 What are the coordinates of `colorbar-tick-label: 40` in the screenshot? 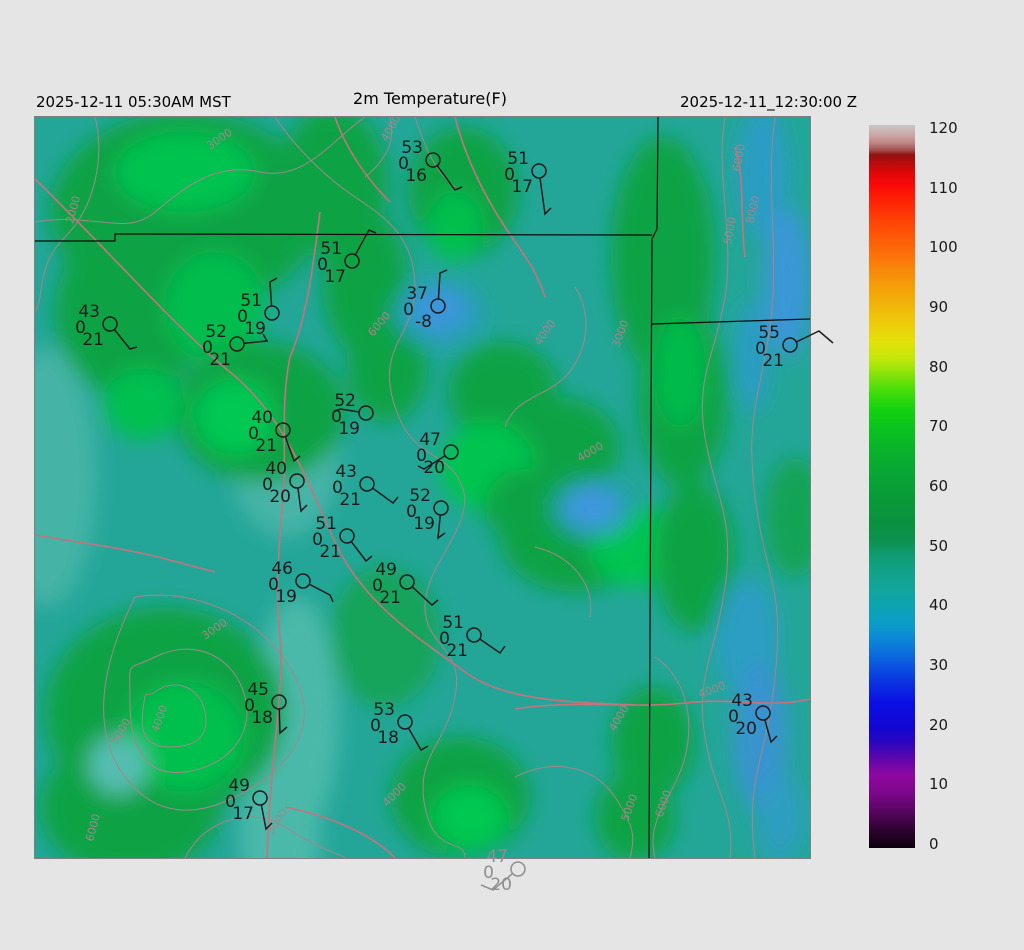 It's located at (939, 605).